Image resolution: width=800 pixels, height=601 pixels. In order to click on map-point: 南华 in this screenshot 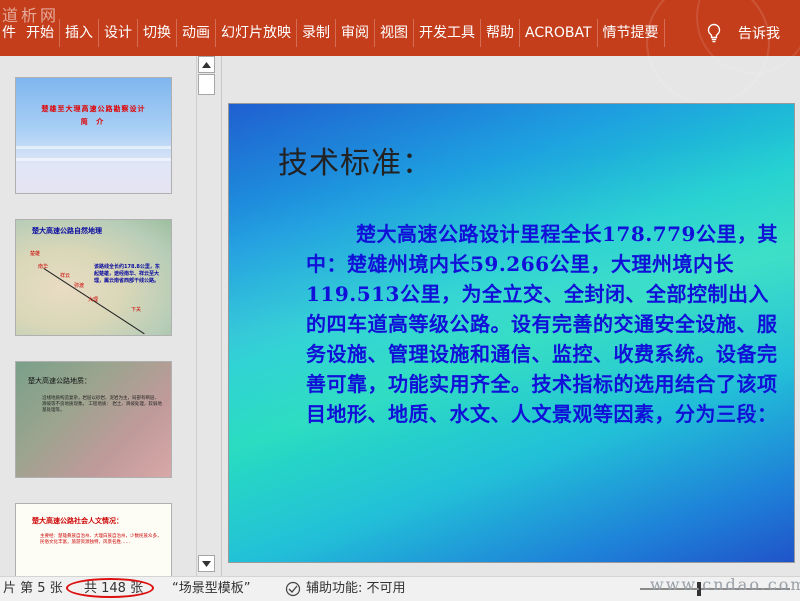, I will do `click(43, 267)`.